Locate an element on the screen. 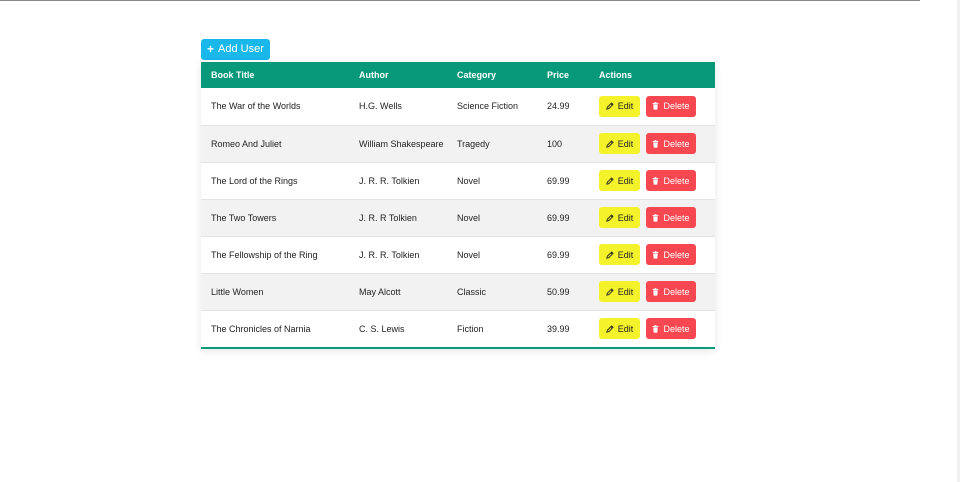 This screenshot has height=482, width=960. add-user-button: + Add User is located at coordinates (235, 49).